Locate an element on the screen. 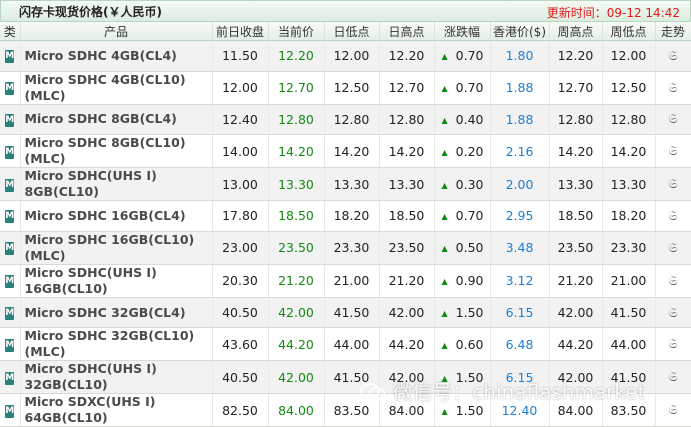  prev-close-cell: 14.00 is located at coordinates (240, 151).